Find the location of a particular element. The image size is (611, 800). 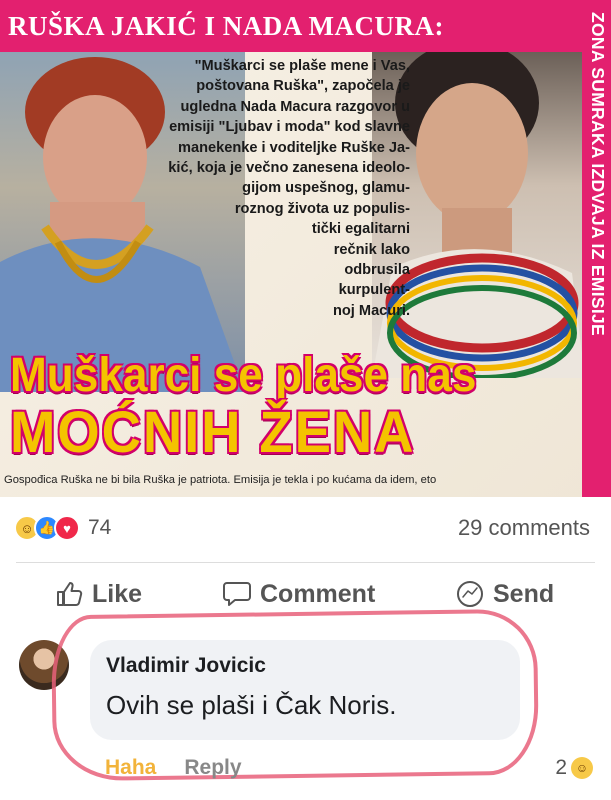

messenger-icon is located at coordinates (470, 594).